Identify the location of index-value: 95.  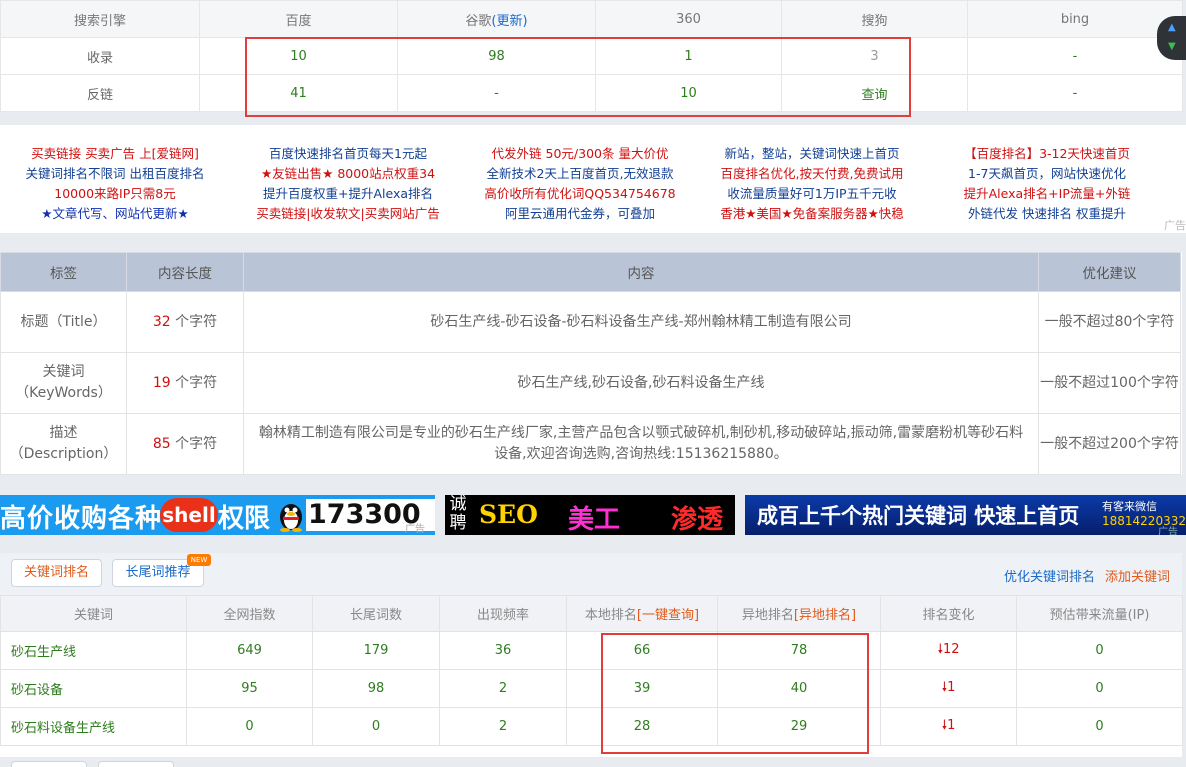
(249, 688).